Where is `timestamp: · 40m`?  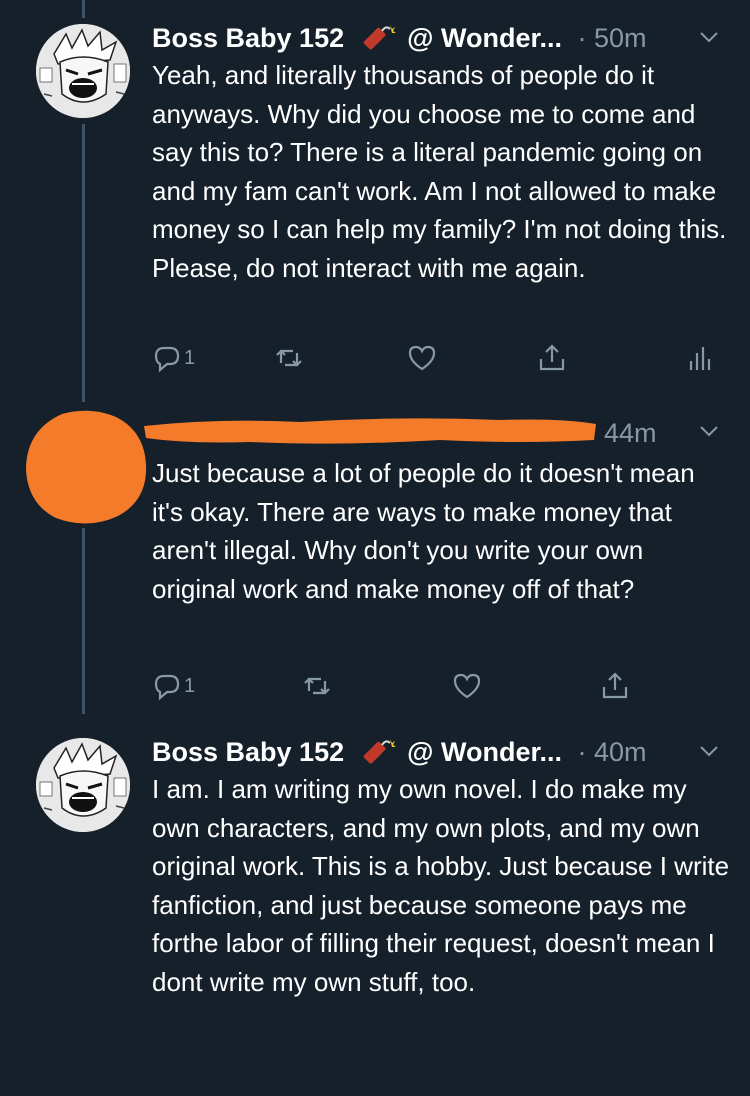
timestamp: · 40m is located at coordinates (612, 752).